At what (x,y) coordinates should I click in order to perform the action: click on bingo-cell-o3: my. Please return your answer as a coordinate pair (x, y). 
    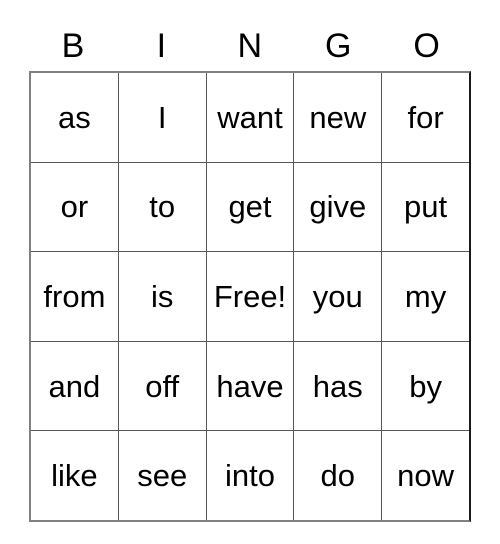
    Looking at the image, I should click on (425, 296).